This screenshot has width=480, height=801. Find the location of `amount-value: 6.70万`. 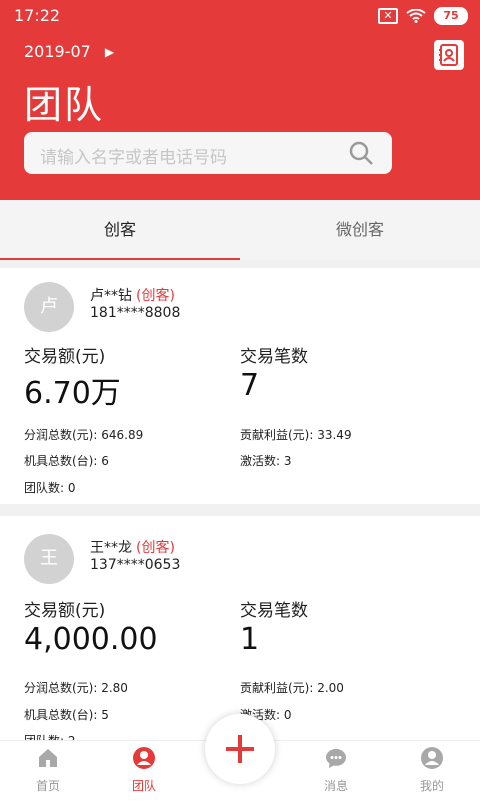

amount-value: 6.70万 is located at coordinates (72, 393).